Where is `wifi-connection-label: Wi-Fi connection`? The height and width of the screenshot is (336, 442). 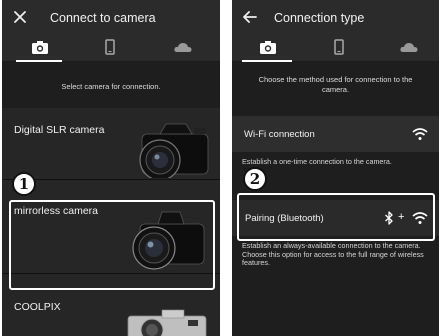 wifi-connection-label: Wi-Fi connection is located at coordinates (279, 134).